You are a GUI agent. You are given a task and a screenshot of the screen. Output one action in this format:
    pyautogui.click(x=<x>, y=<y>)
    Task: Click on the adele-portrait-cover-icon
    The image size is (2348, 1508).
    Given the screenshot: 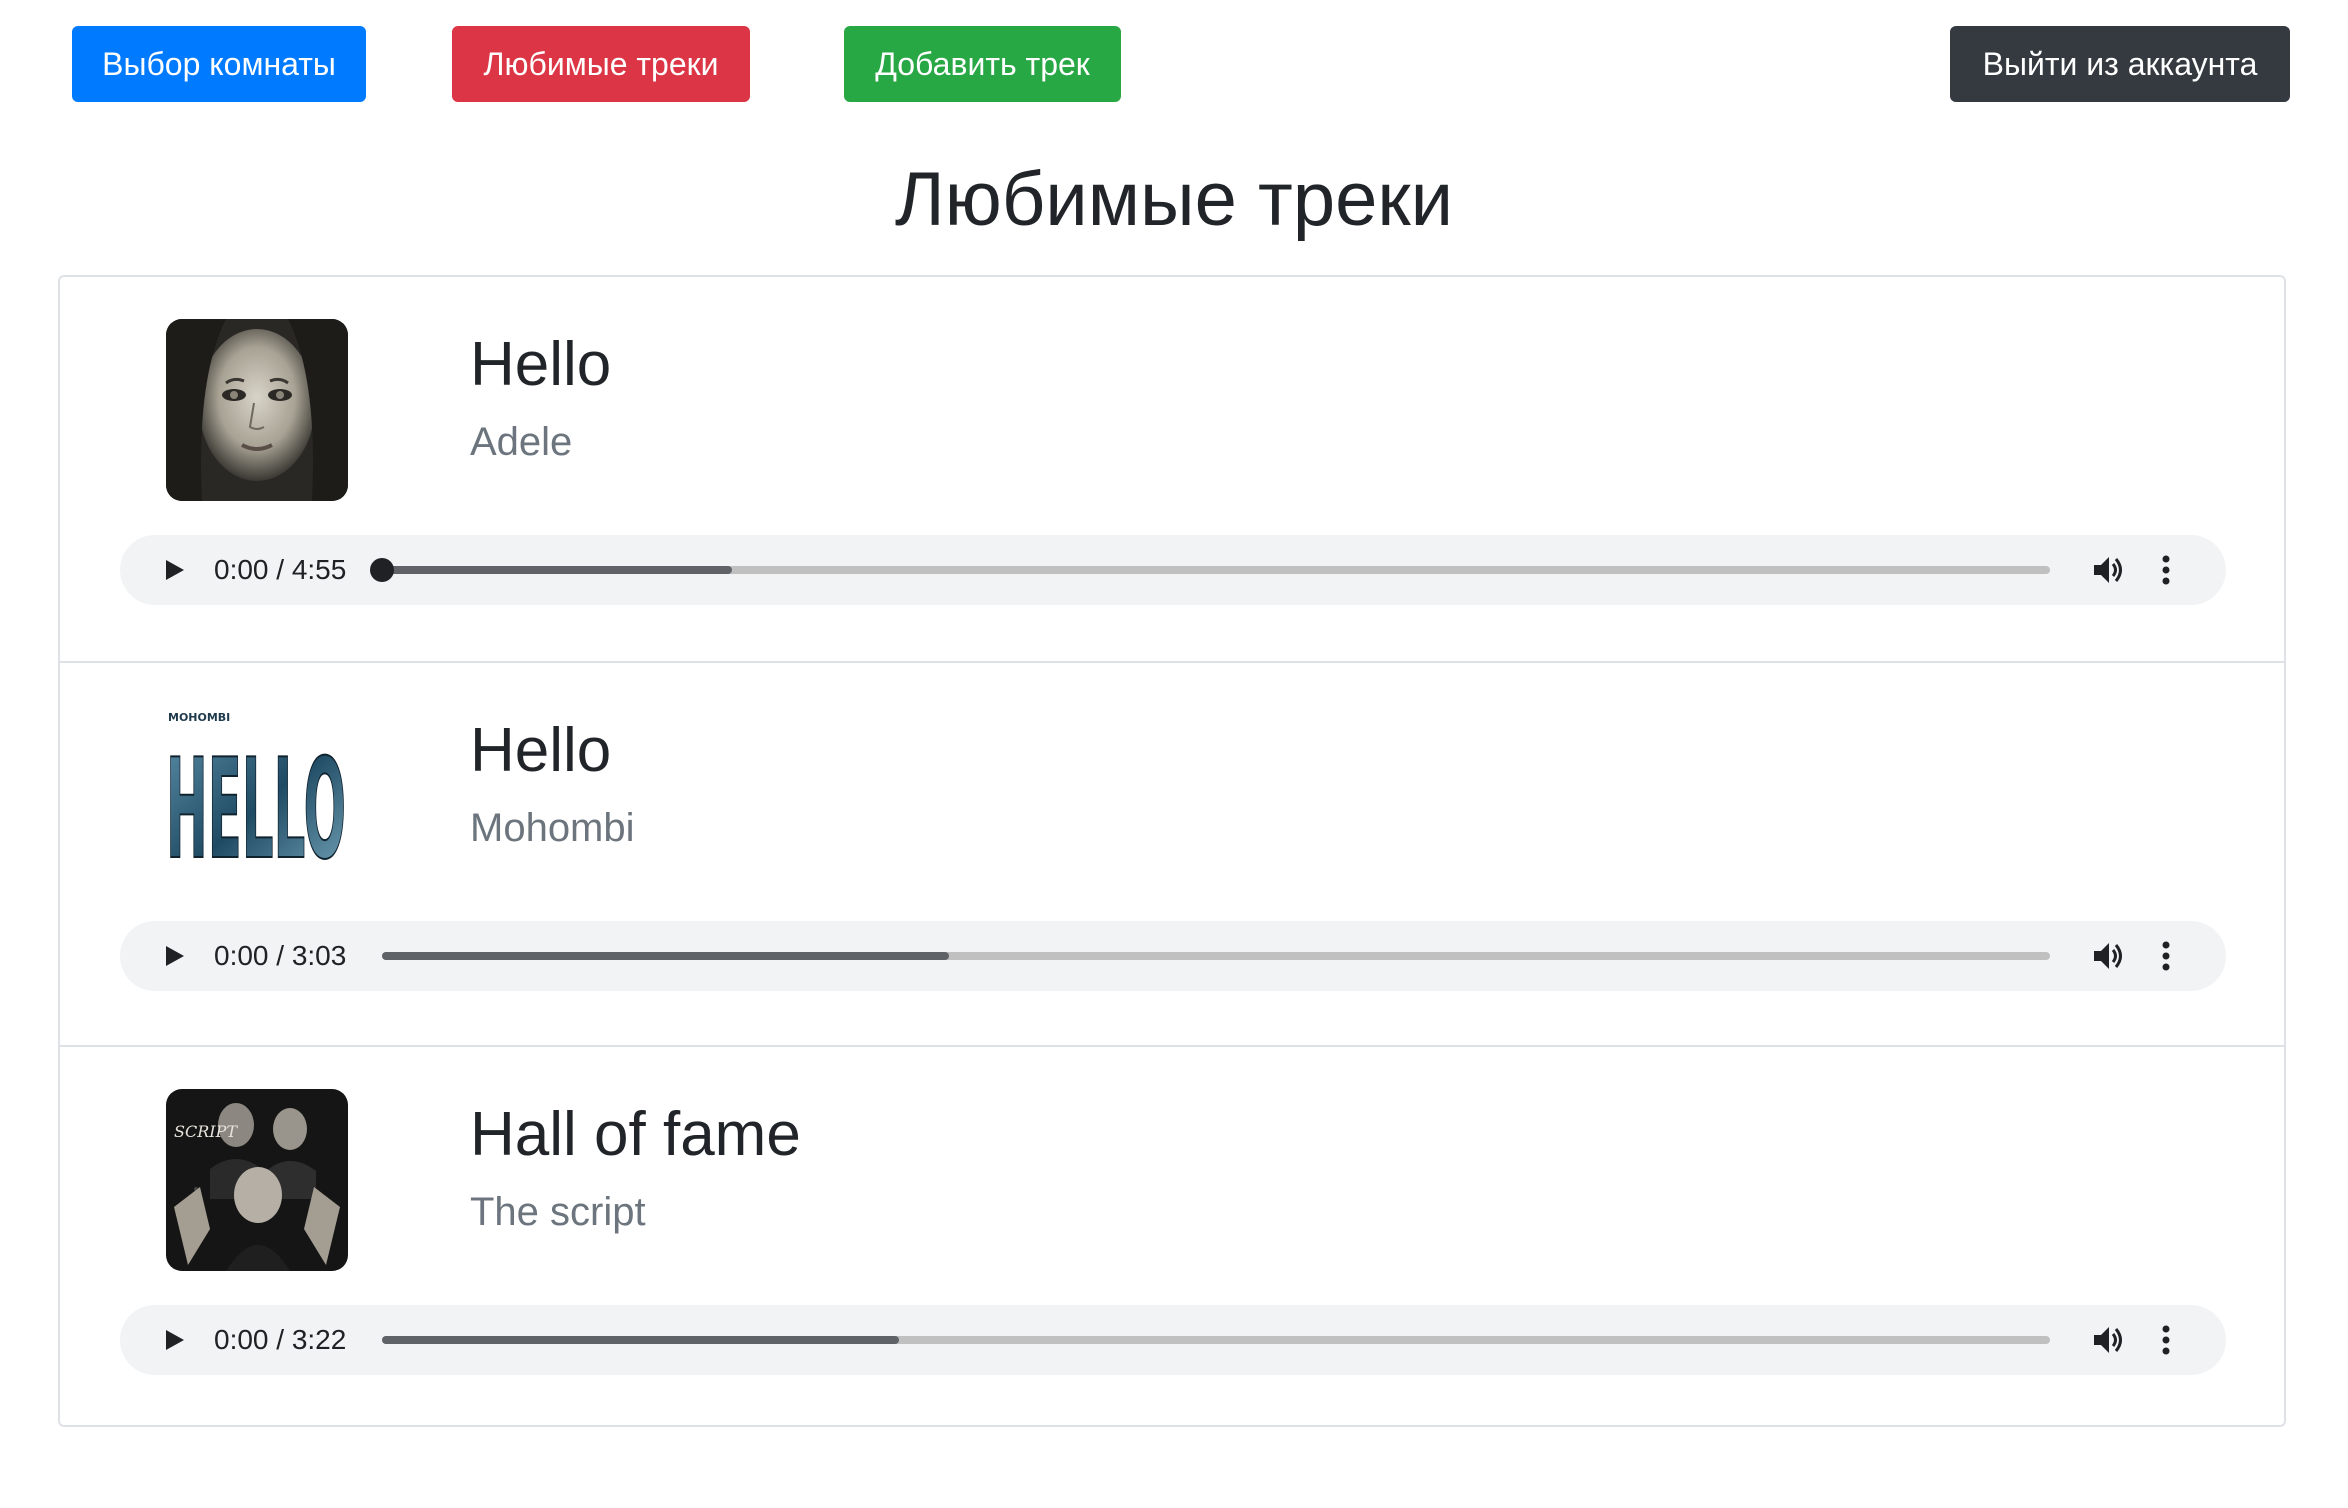 What is the action you would take?
    pyautogui.click(x=257, y=410)
    